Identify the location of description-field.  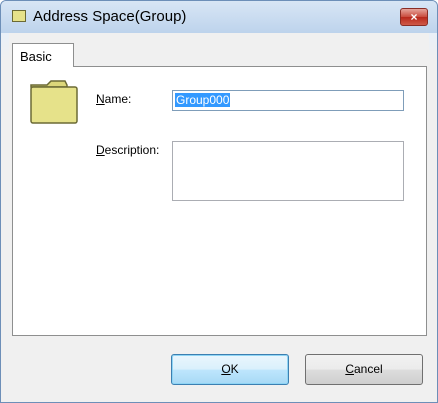
(288, 171).